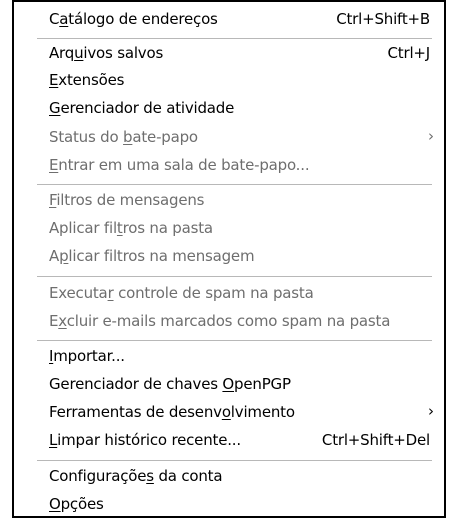 The height and width of the screenshot is (522, 458). Describe the element at coordinates (131, 228) in the screenshot. I see `menu-item-label: Aplicar filtros na pasta` at that location.